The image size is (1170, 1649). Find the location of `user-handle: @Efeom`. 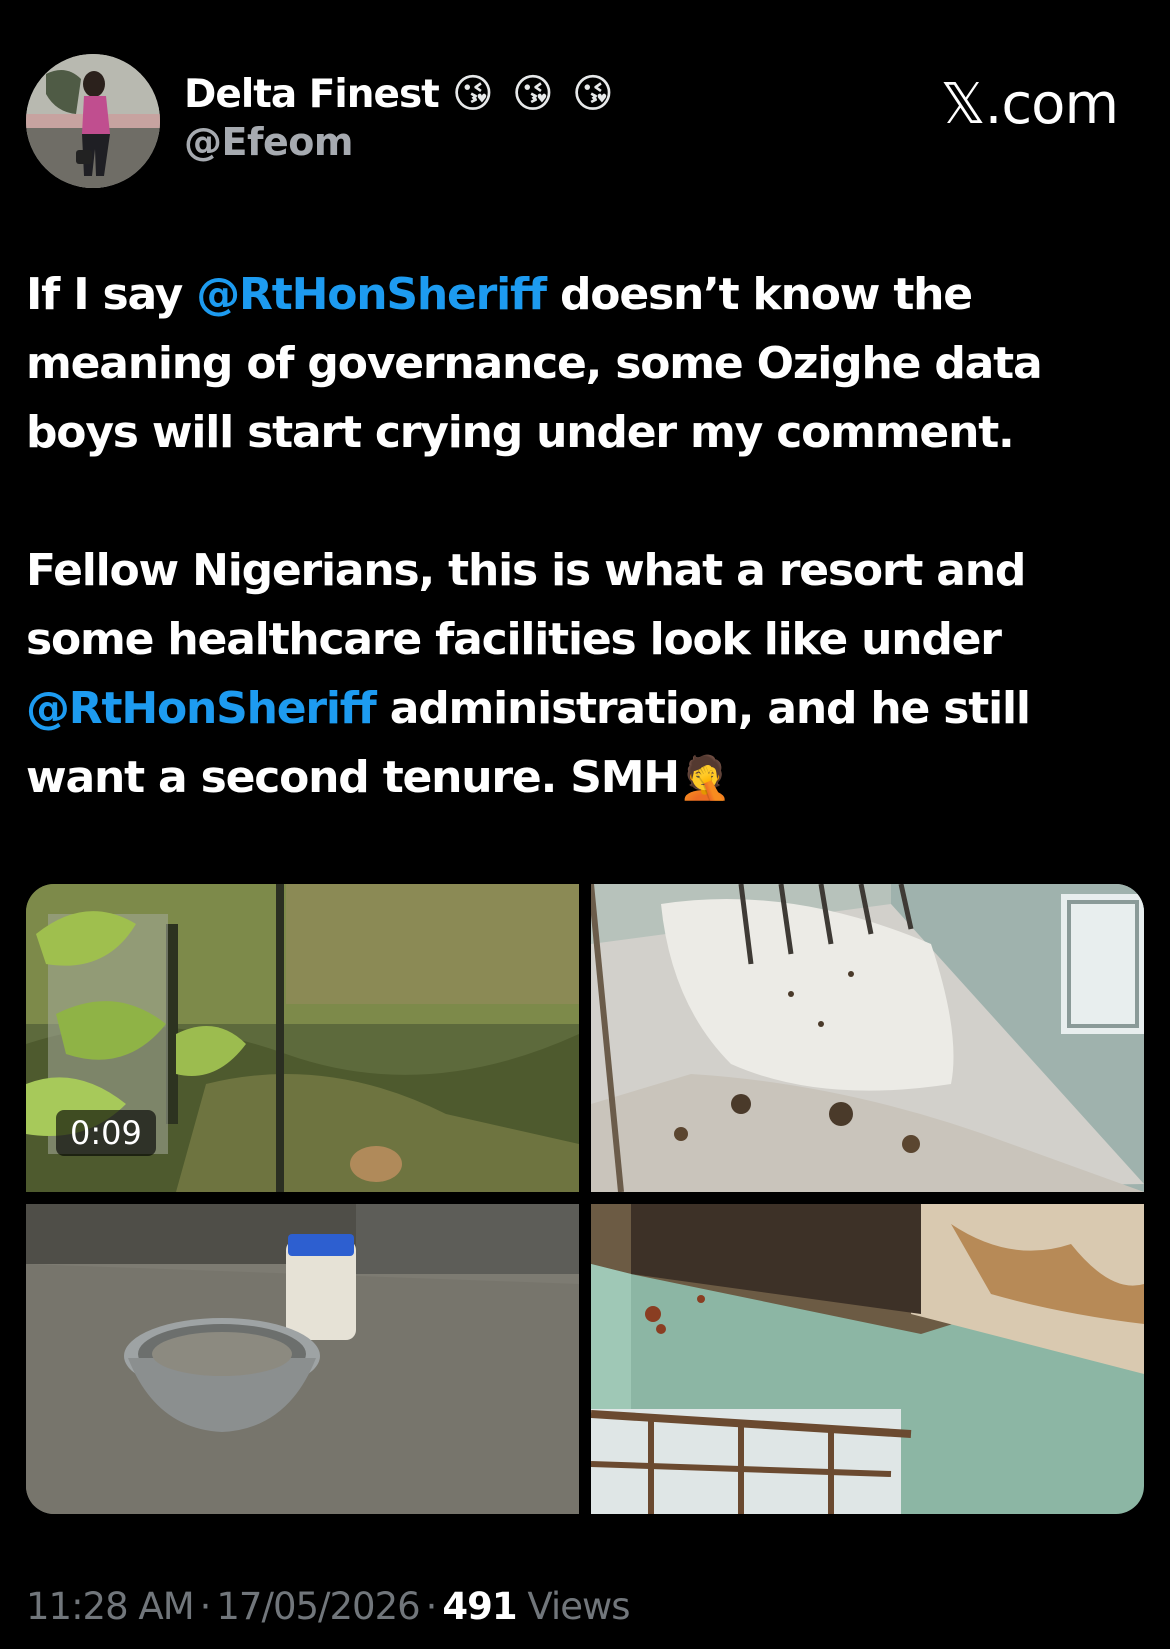

user-handle: @Efeom is located at coordinates (401, 142).